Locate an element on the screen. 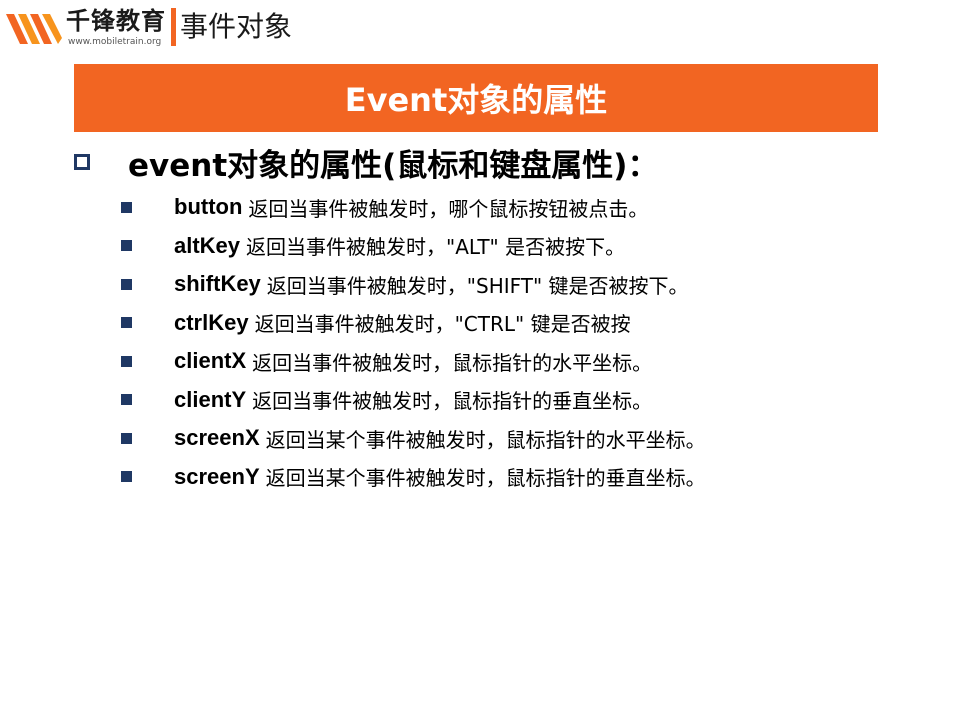 The height and width of the screenshot is (720, 960). property-name: clientX is located at coordinates (210, 361).